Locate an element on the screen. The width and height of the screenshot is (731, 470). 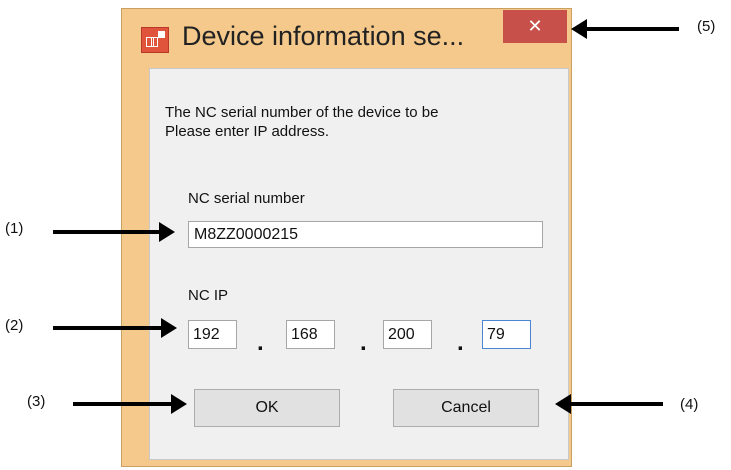
callout-1-label: (1) is located at coordinates (14, 228).